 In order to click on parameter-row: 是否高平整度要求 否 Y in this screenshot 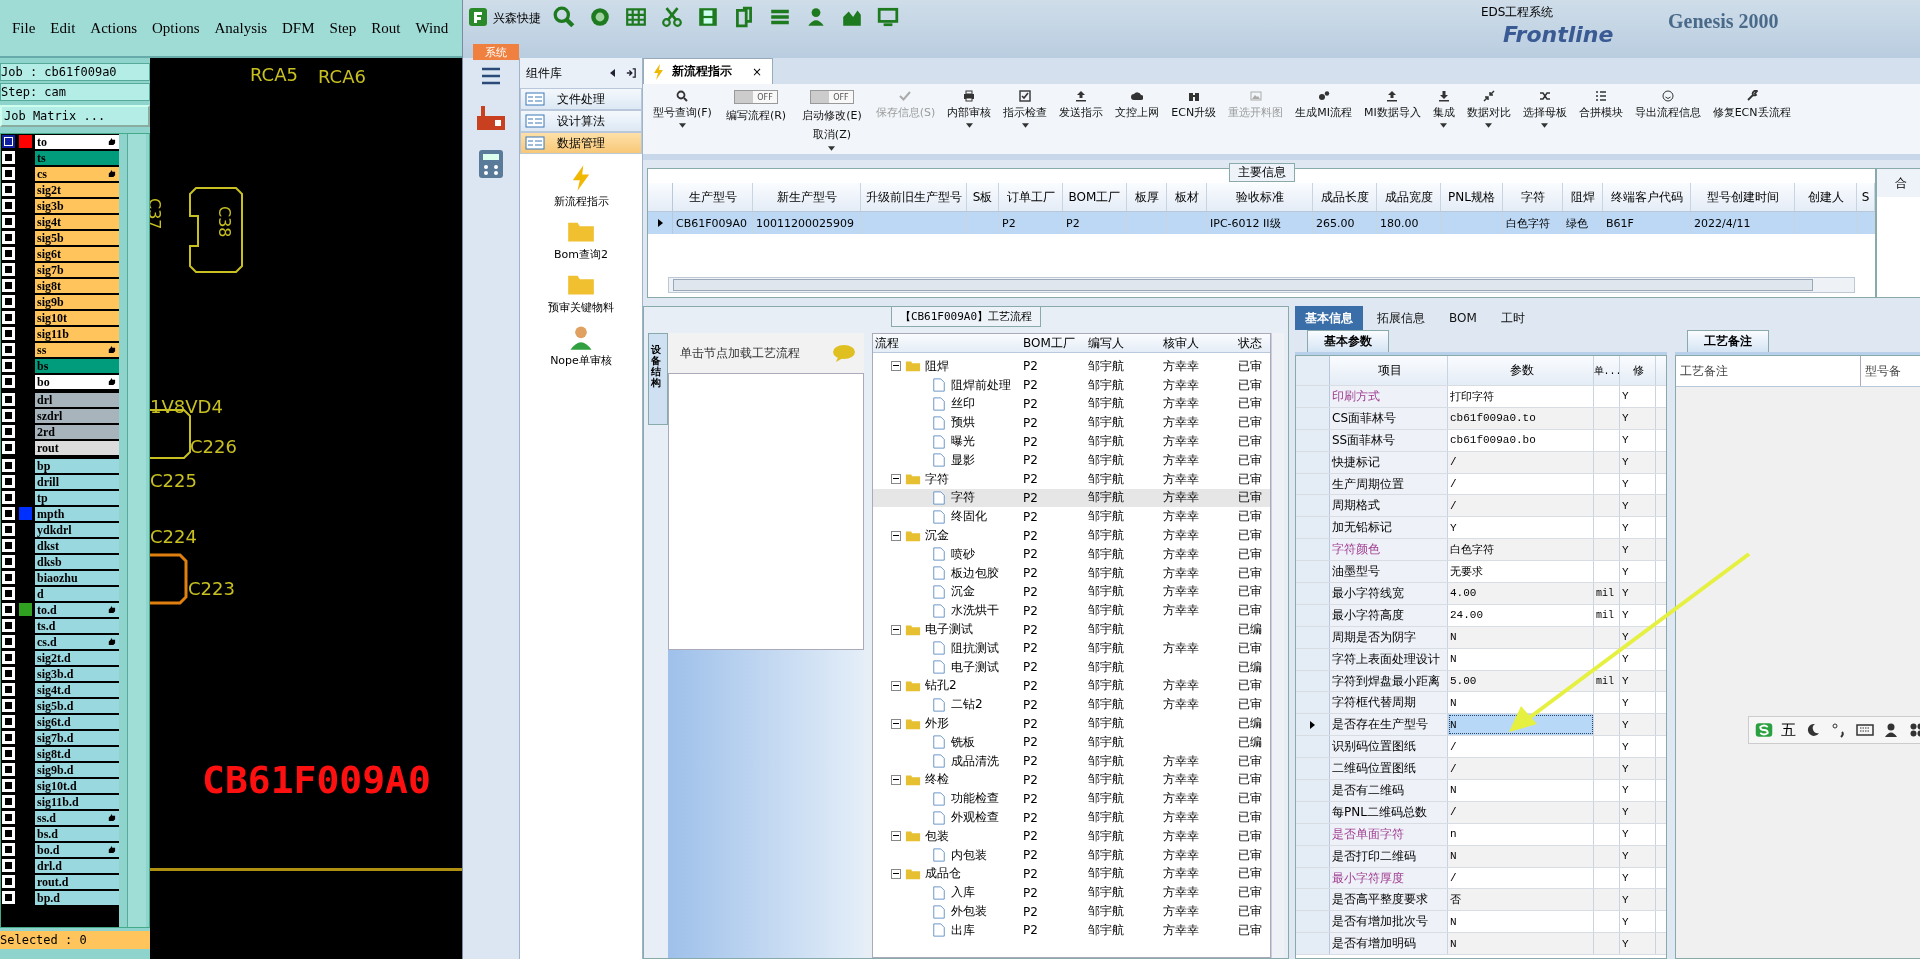, I will do `click(1481, 900)`.